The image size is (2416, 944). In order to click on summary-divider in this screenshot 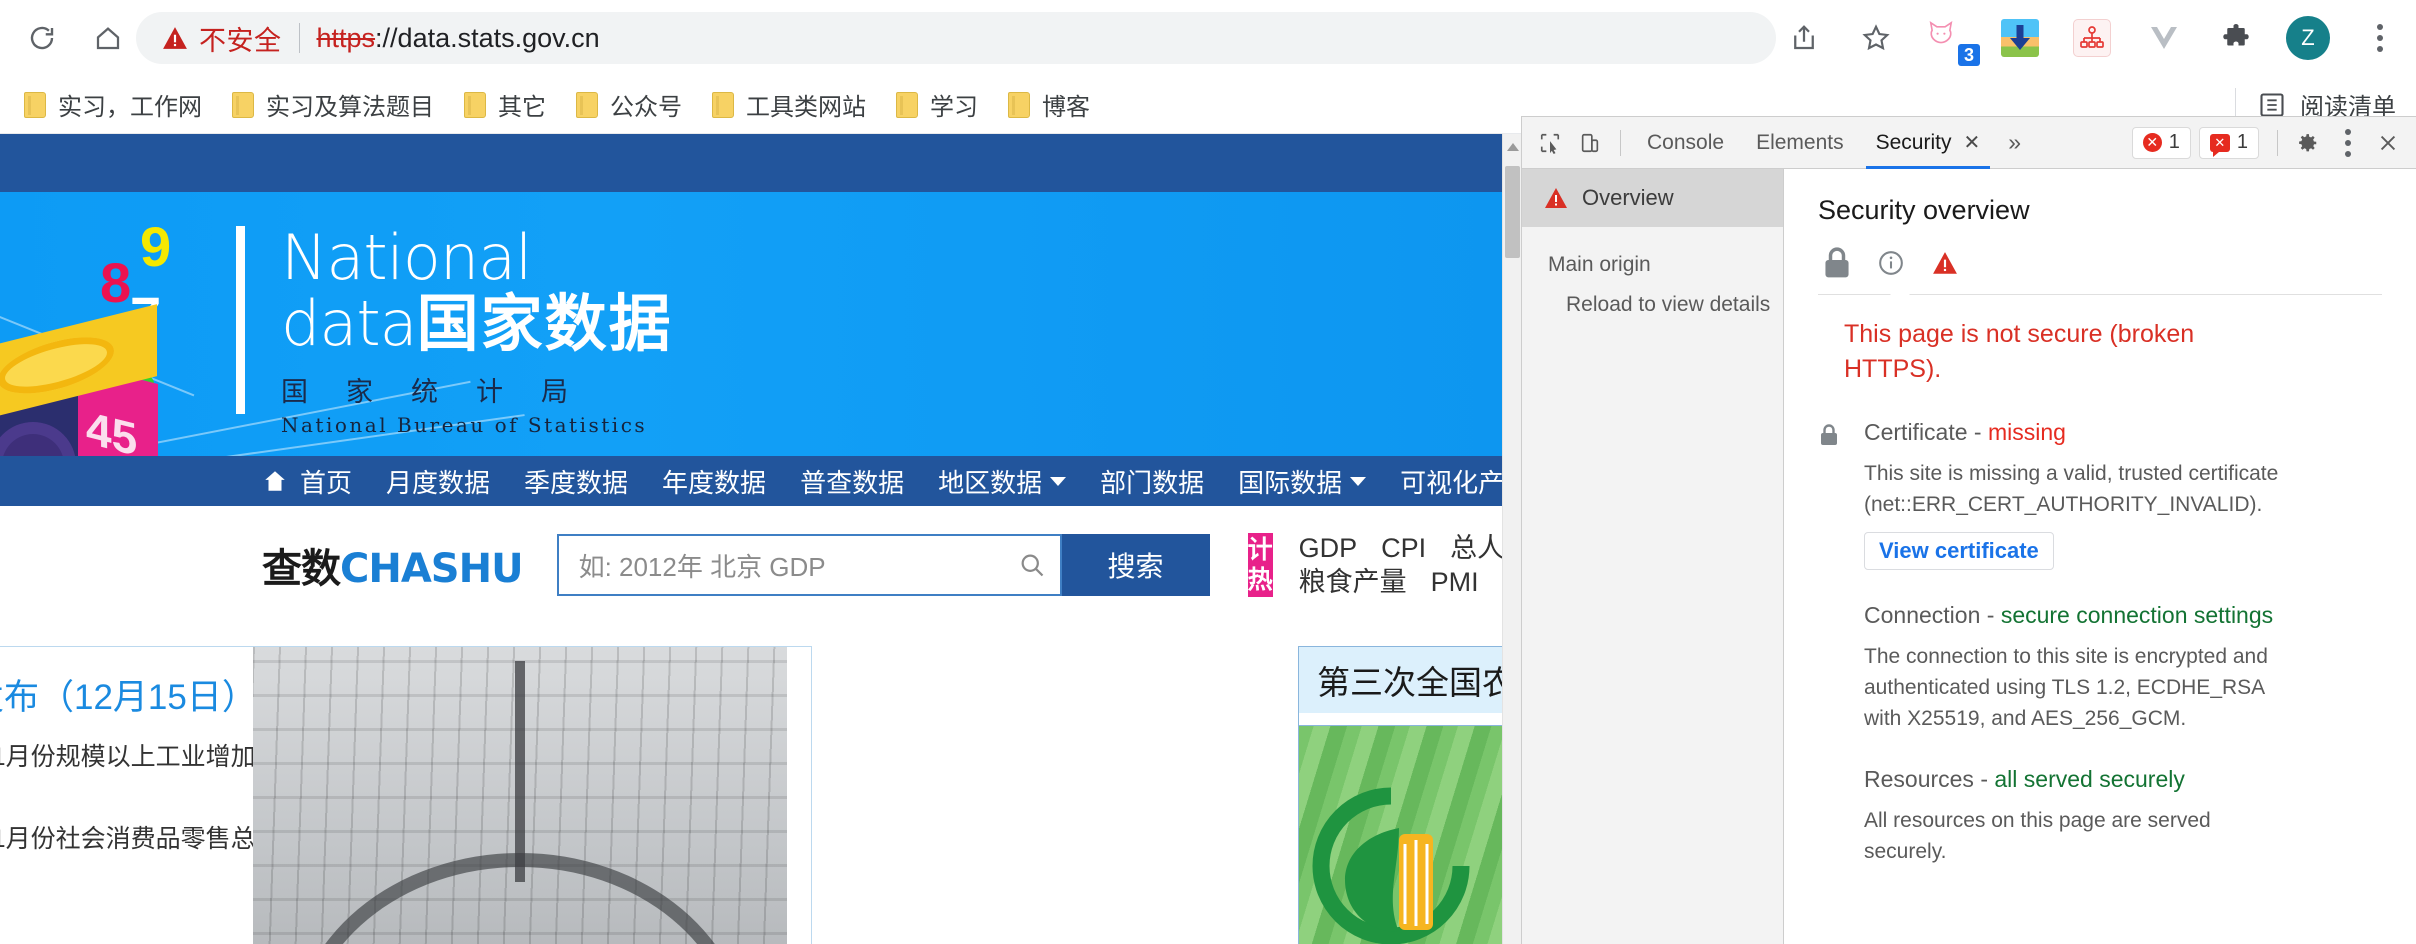, I will do `click(2100, 290)`.